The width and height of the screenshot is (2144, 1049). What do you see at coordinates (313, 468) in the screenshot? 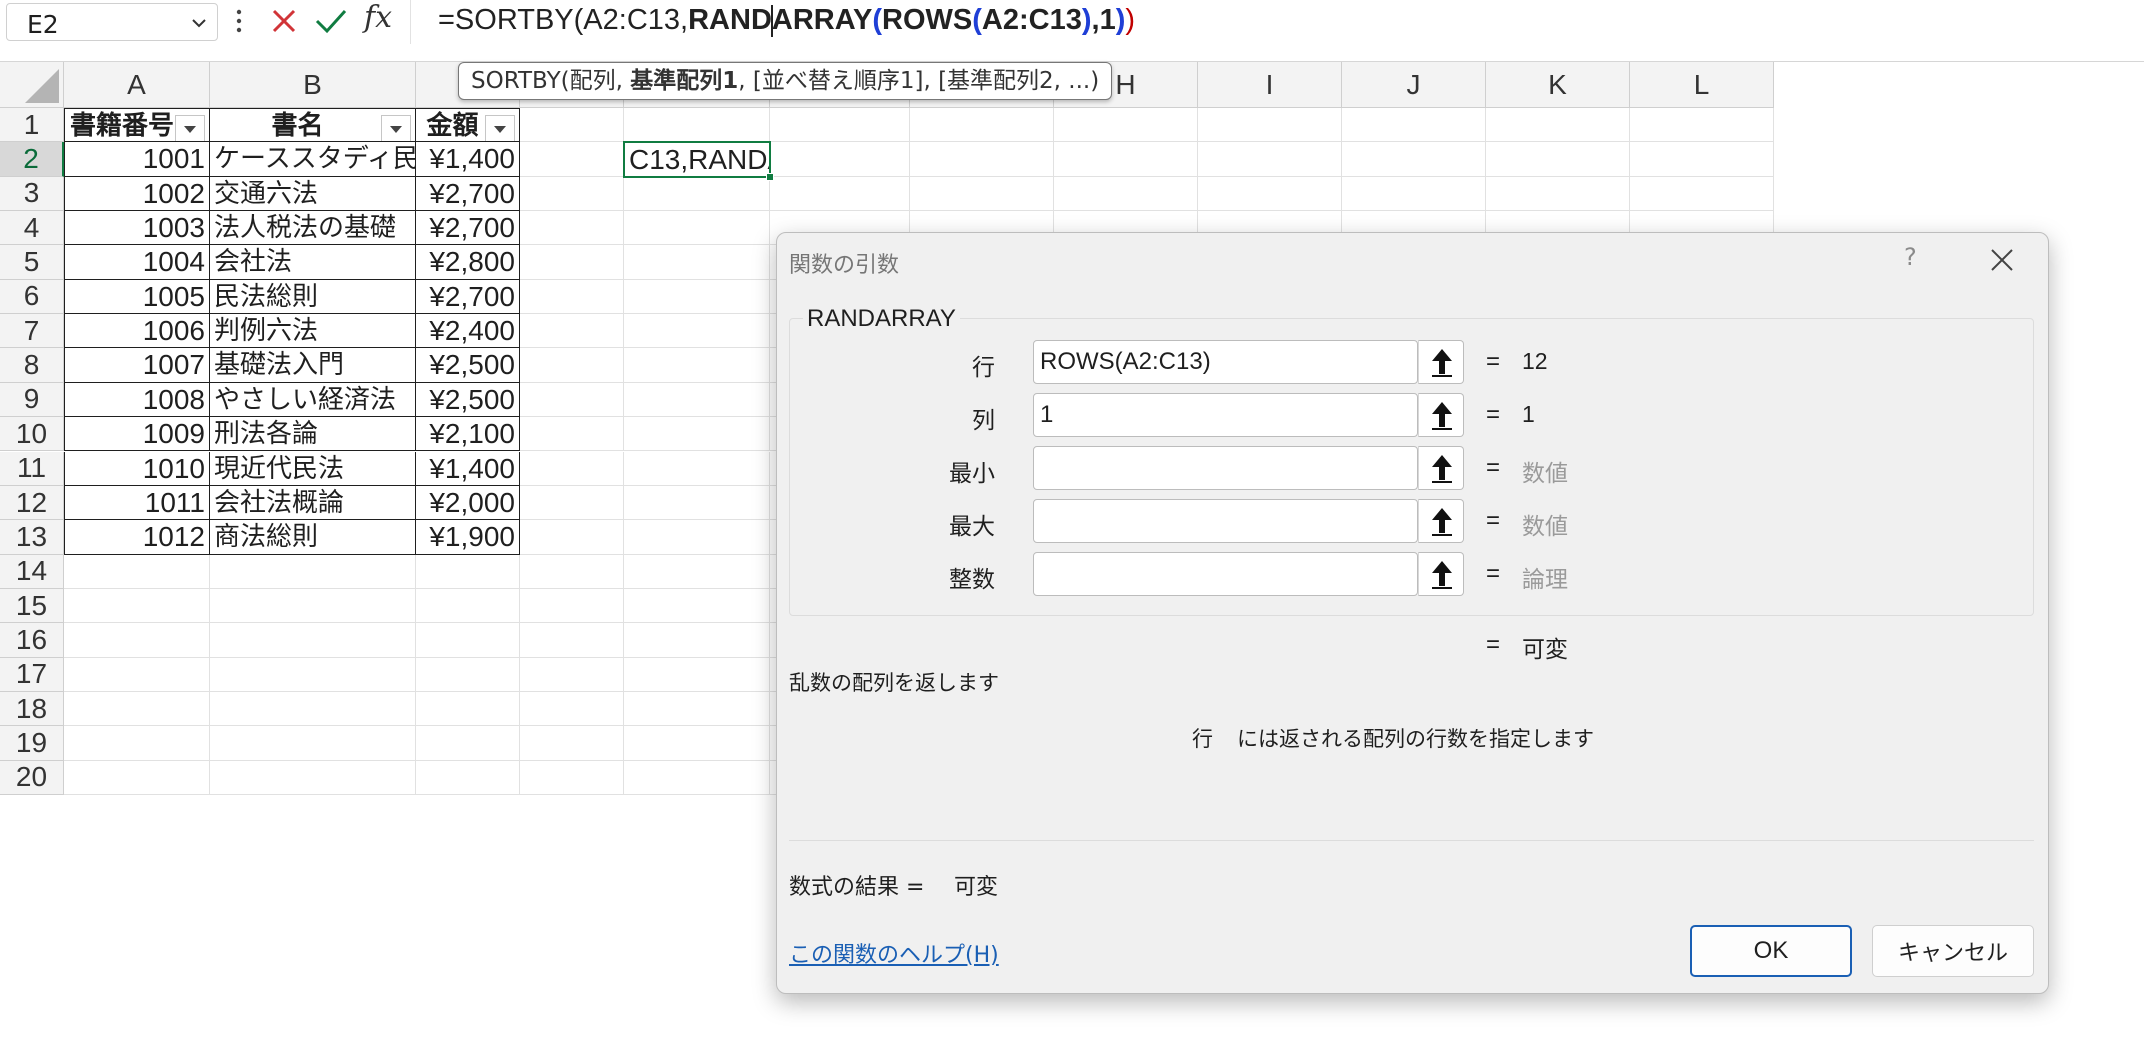
I see `table-cell: 現近代民法` at bounding box center [313, 468].